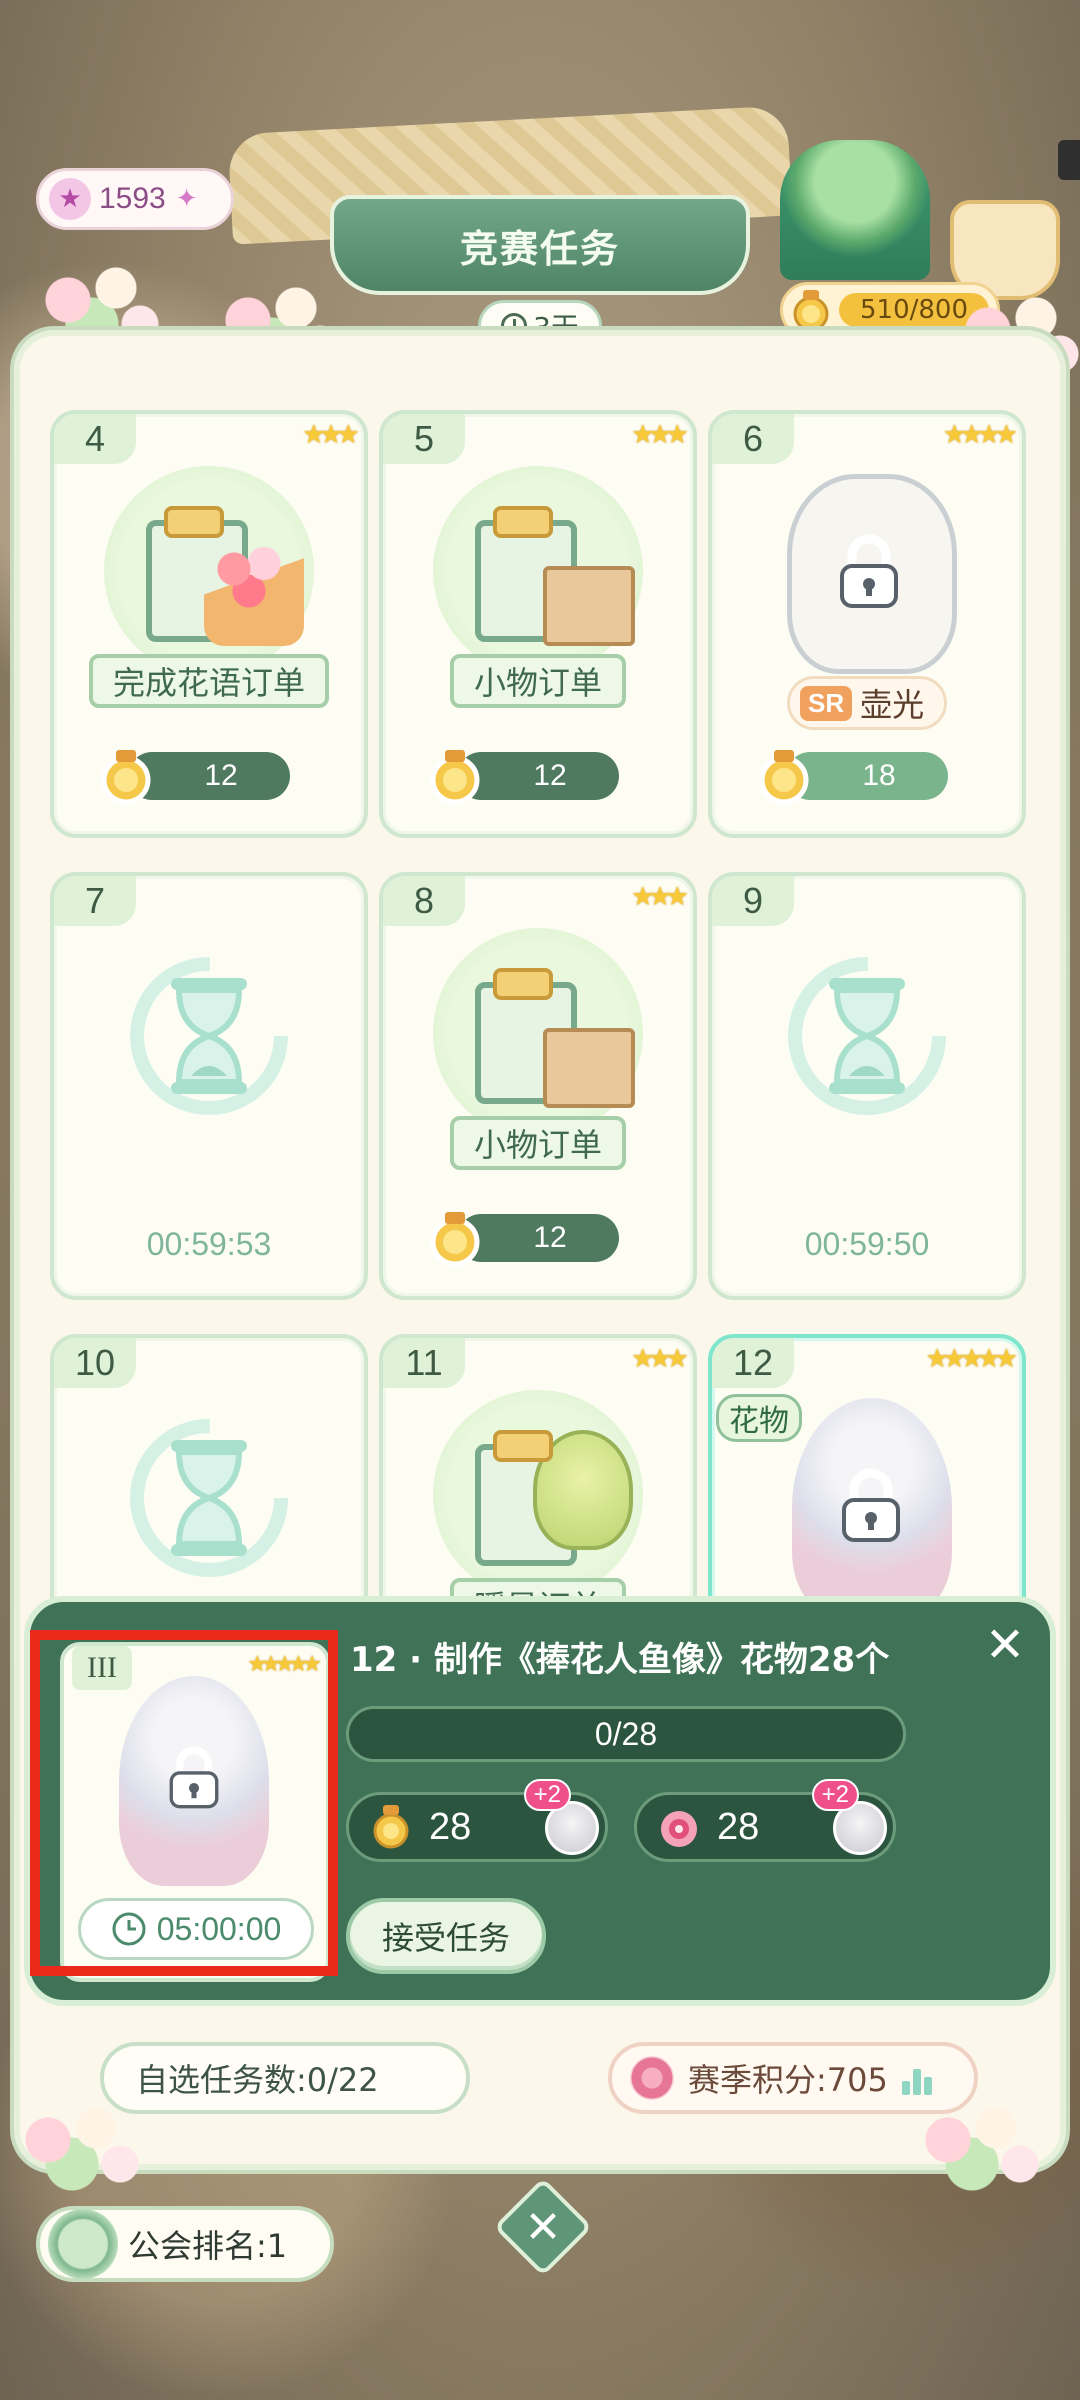 Image resolution: width=1080 pixels, height=2400 pixels. Describe the element at coordinates (765, 1820) in the screenshot. I see `reward-points: 28 +2` at that location.